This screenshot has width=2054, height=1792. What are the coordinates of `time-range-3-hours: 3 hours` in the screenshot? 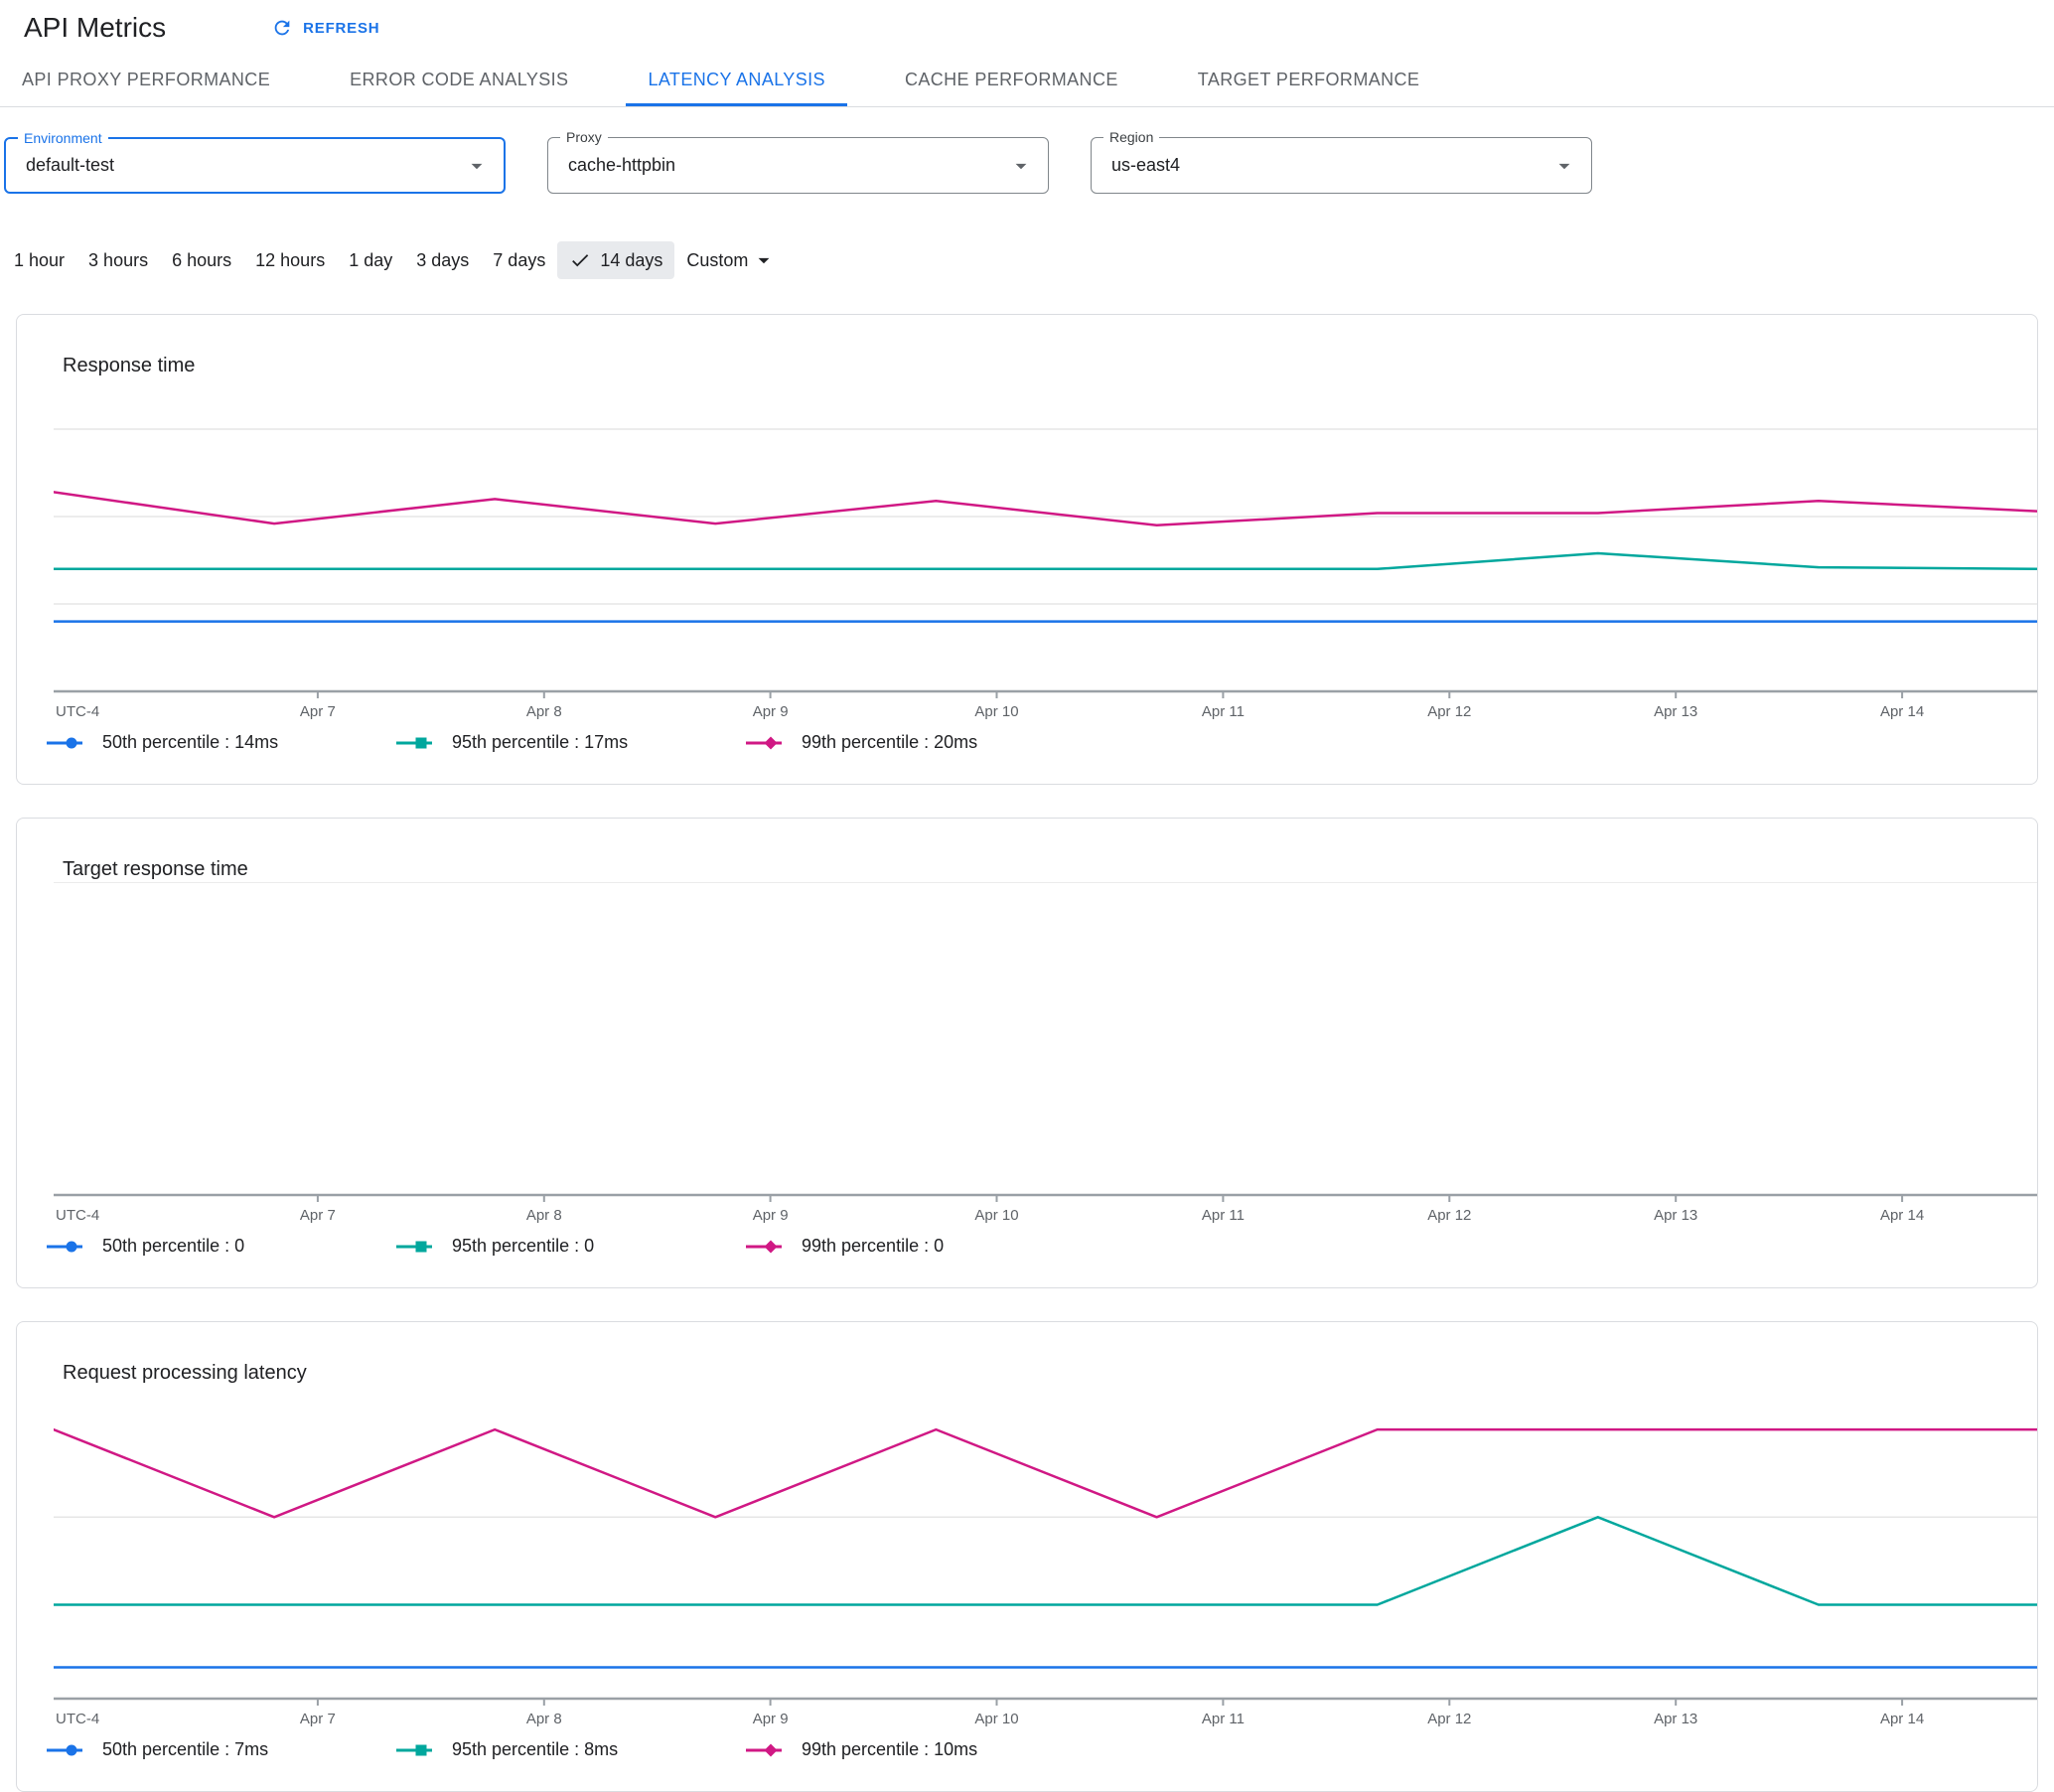 It's located at (118, 261).